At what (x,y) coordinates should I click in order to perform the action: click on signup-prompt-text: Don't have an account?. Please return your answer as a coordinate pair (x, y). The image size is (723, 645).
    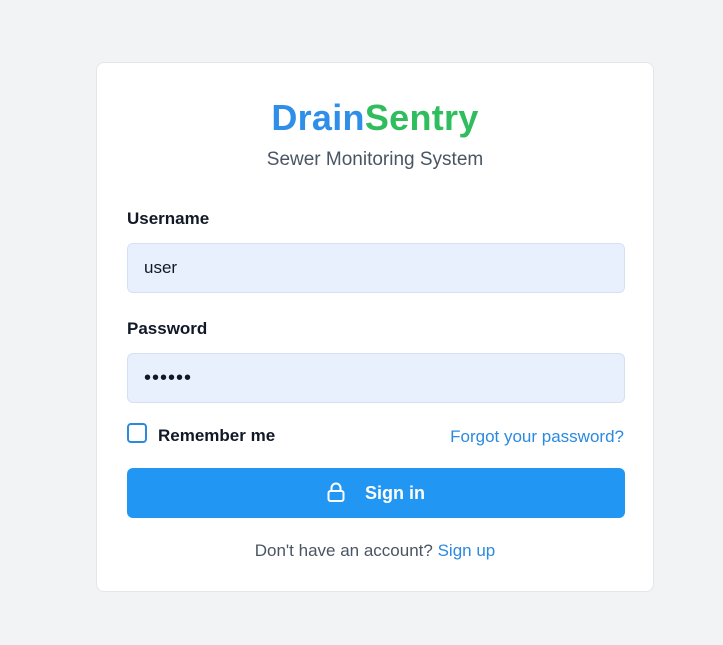
    Looking at the image, I should click on (343, 550).